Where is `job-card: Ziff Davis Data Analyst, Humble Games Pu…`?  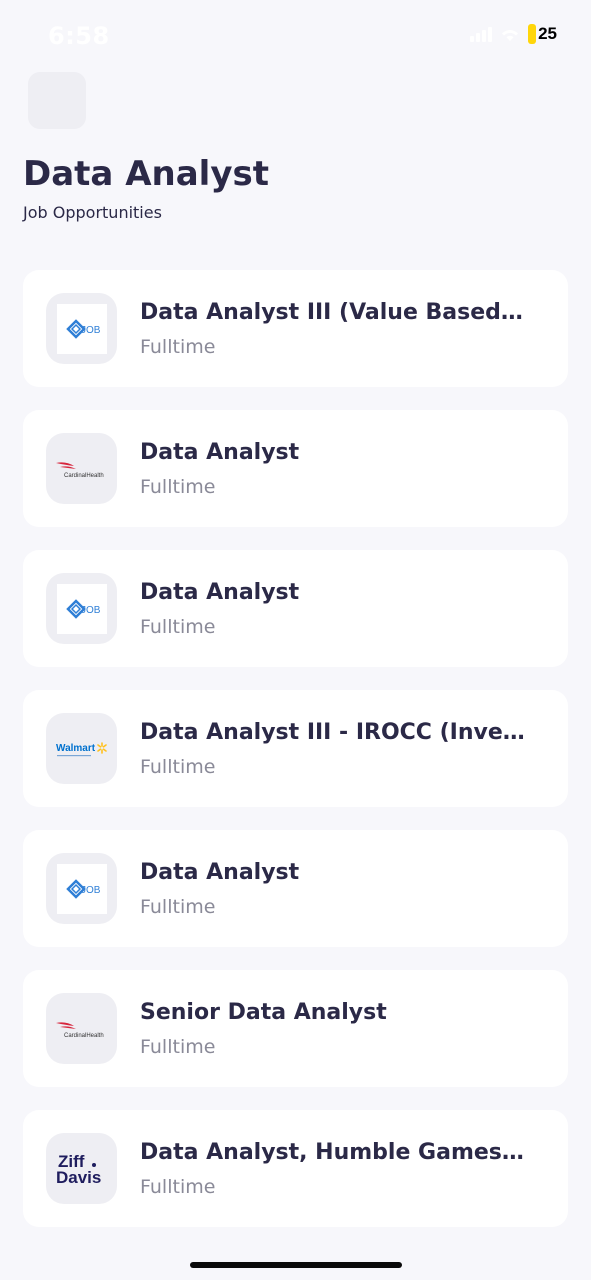
job-card: Ziff Davis Data Analyst, Humble Games Pu… is located at coordinates (295, 1168).